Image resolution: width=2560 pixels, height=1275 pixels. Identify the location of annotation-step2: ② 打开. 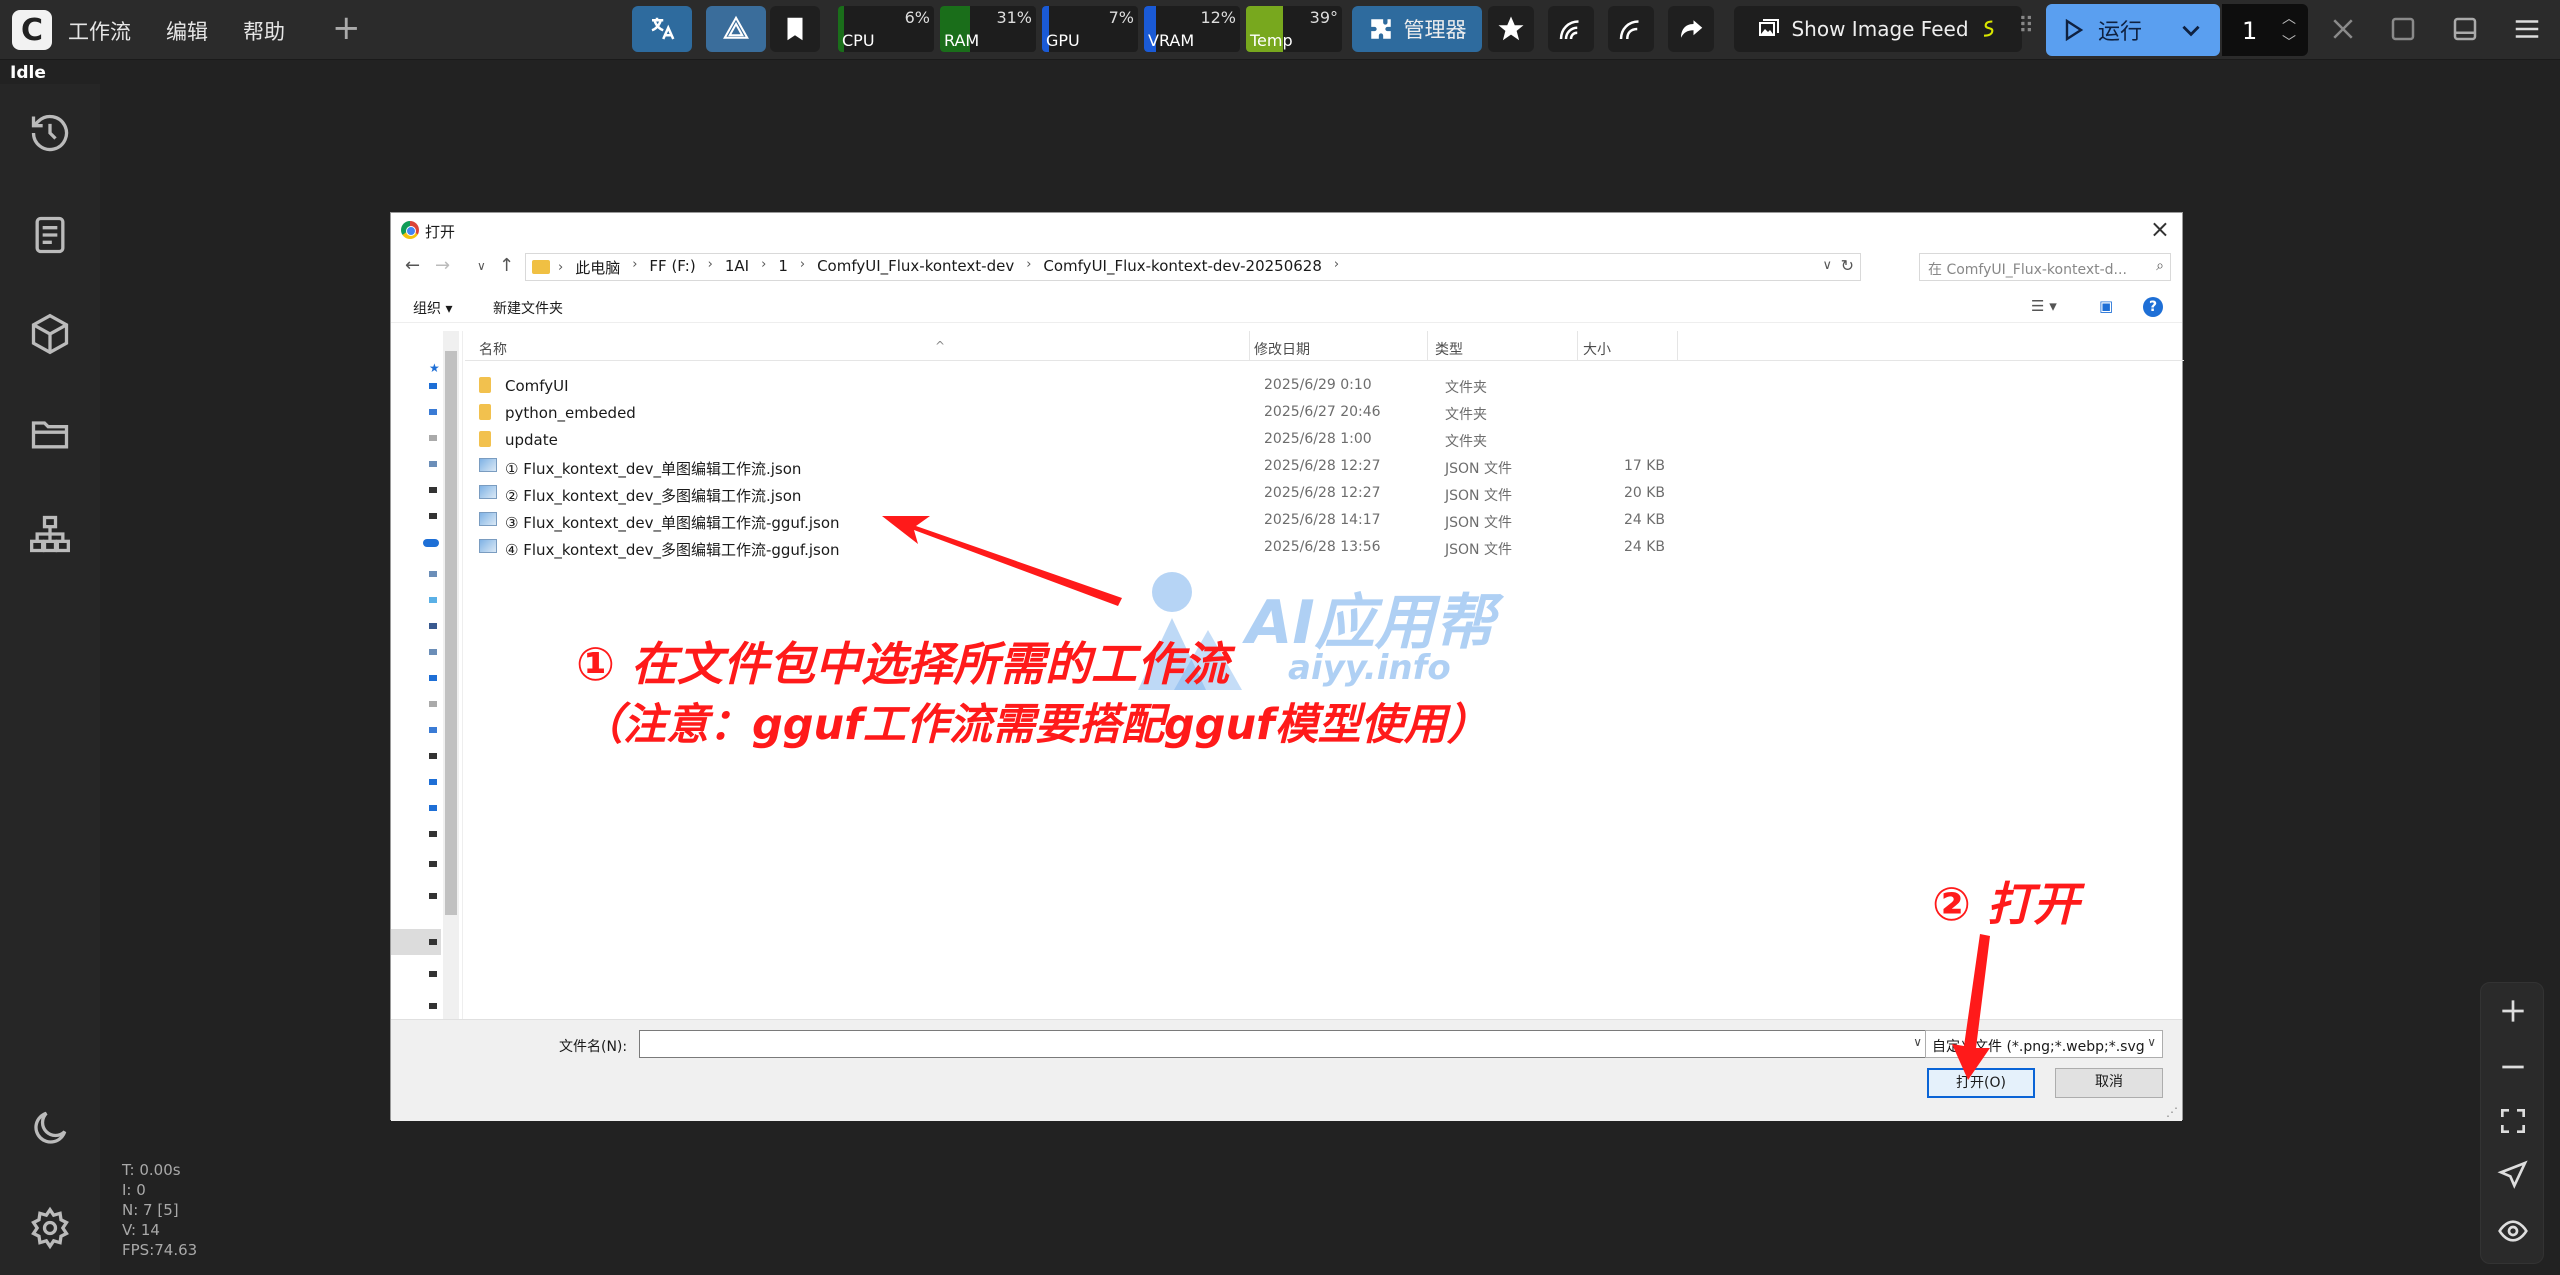
(2005, 904).